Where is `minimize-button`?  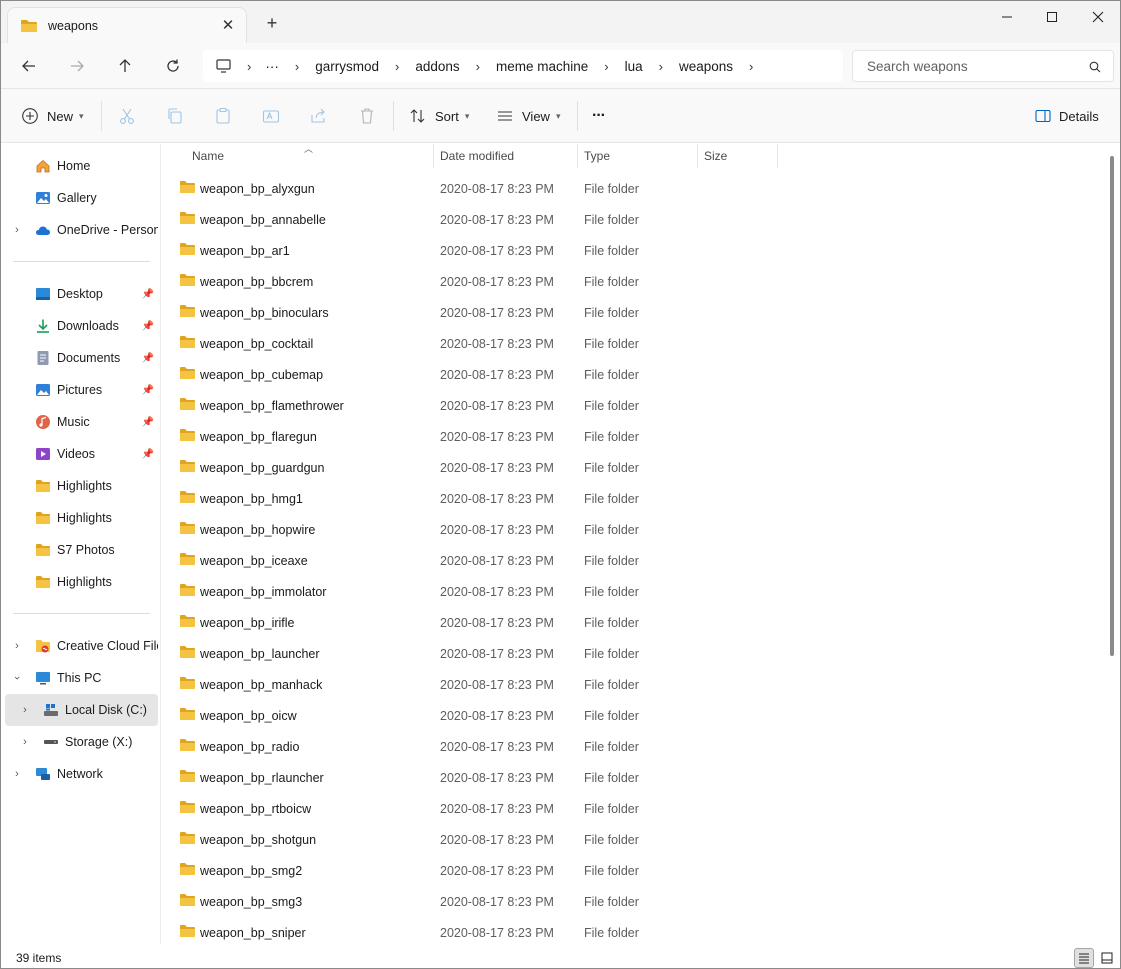
minimize-button is located at coordinates (1007, 17).